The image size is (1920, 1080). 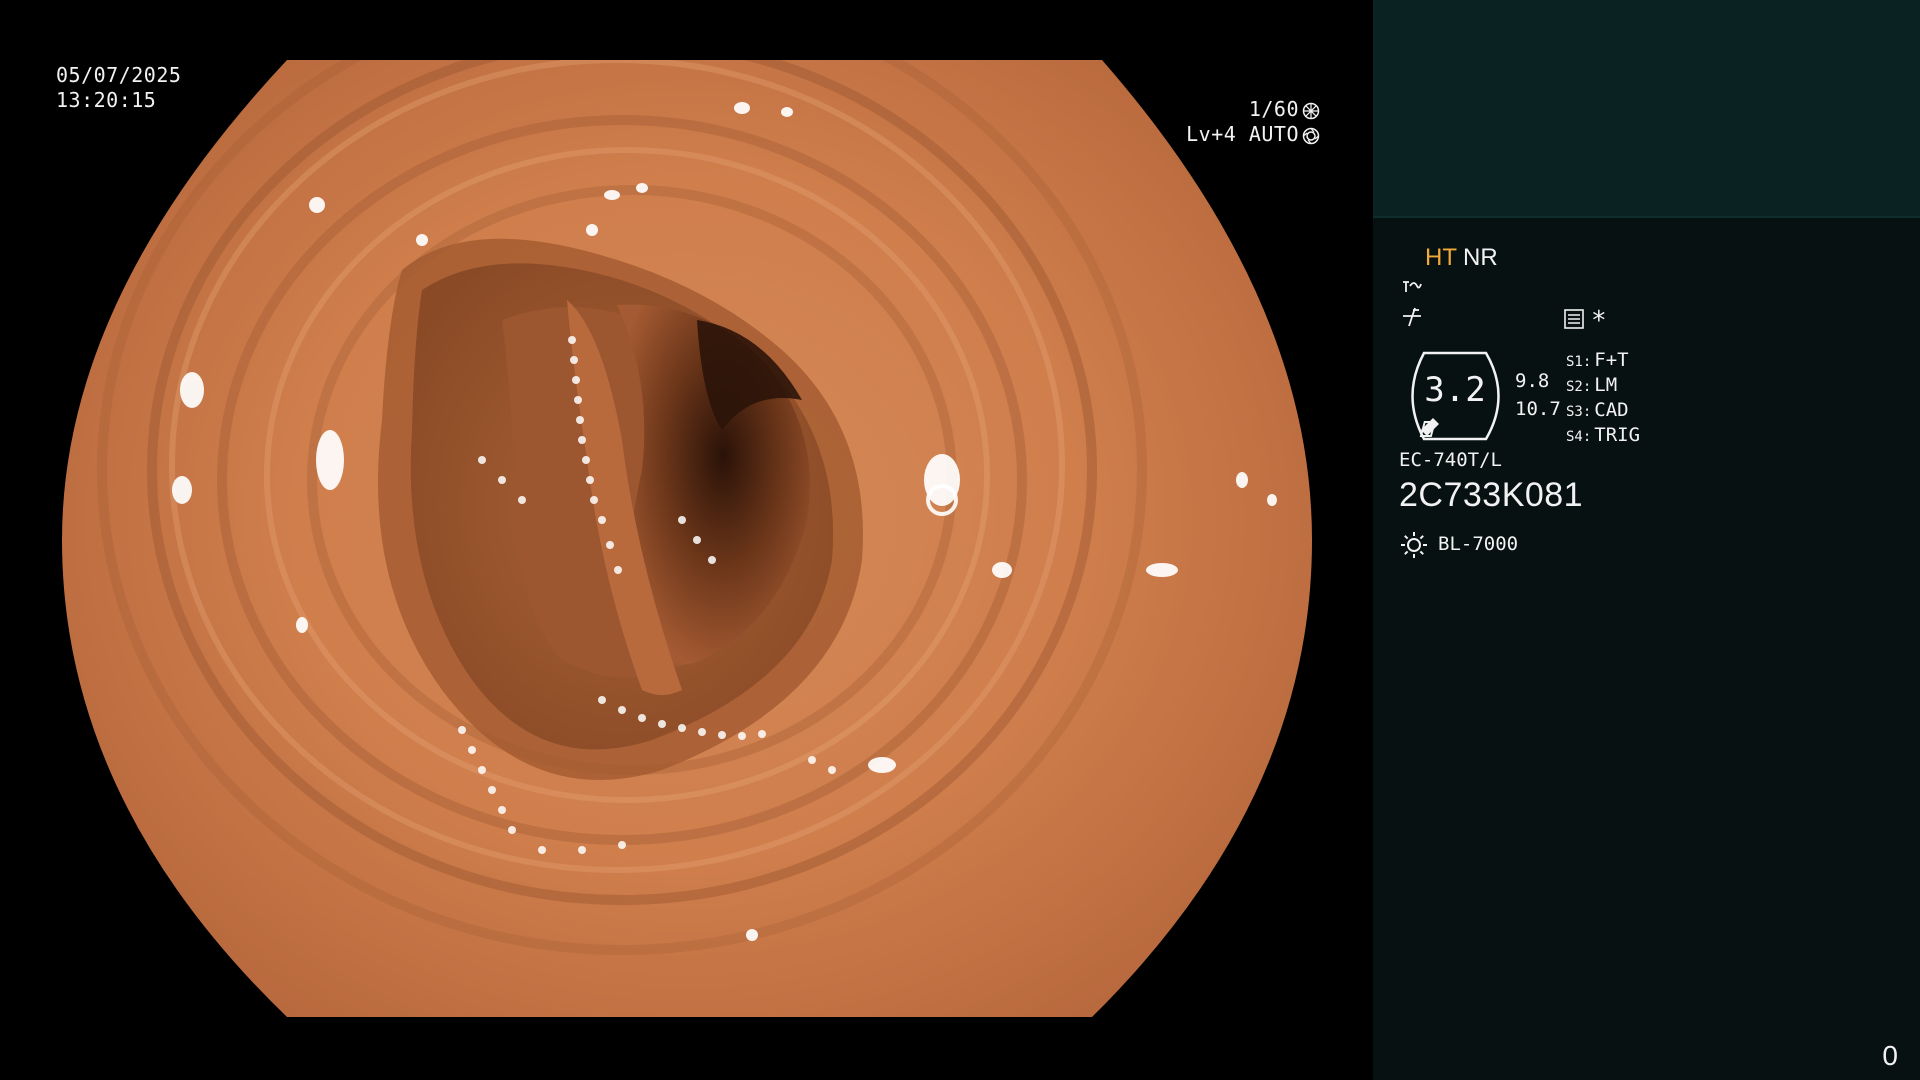 I want to click on value-bottom: 10.7, so click(x=1538, y=409).